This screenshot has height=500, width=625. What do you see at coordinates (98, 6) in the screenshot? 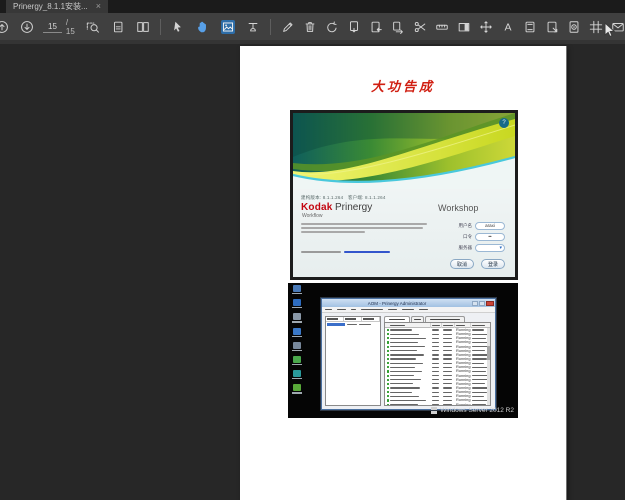
I see `tab-close-icon: ×` at bounding box center [98, 6].